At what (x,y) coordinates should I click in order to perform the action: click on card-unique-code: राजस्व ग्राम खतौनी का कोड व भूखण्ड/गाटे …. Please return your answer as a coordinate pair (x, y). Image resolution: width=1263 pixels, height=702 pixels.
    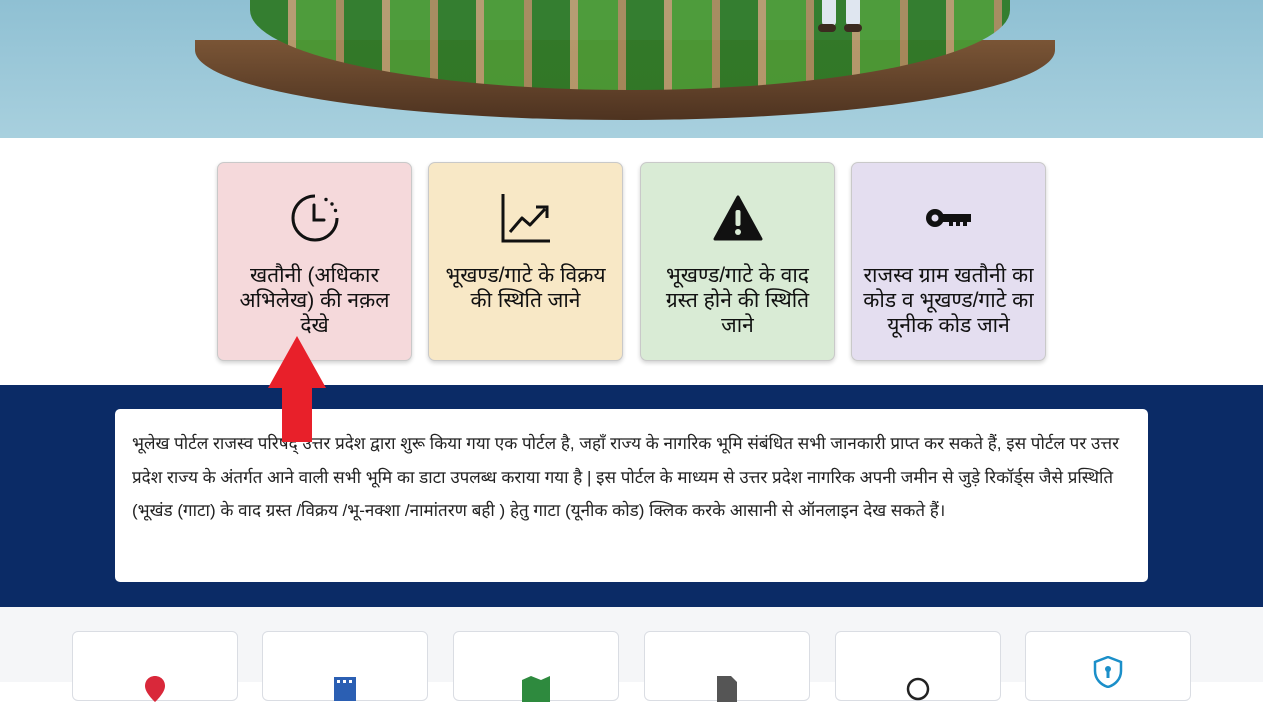
    Looking at the image, I should click on (948, 261).